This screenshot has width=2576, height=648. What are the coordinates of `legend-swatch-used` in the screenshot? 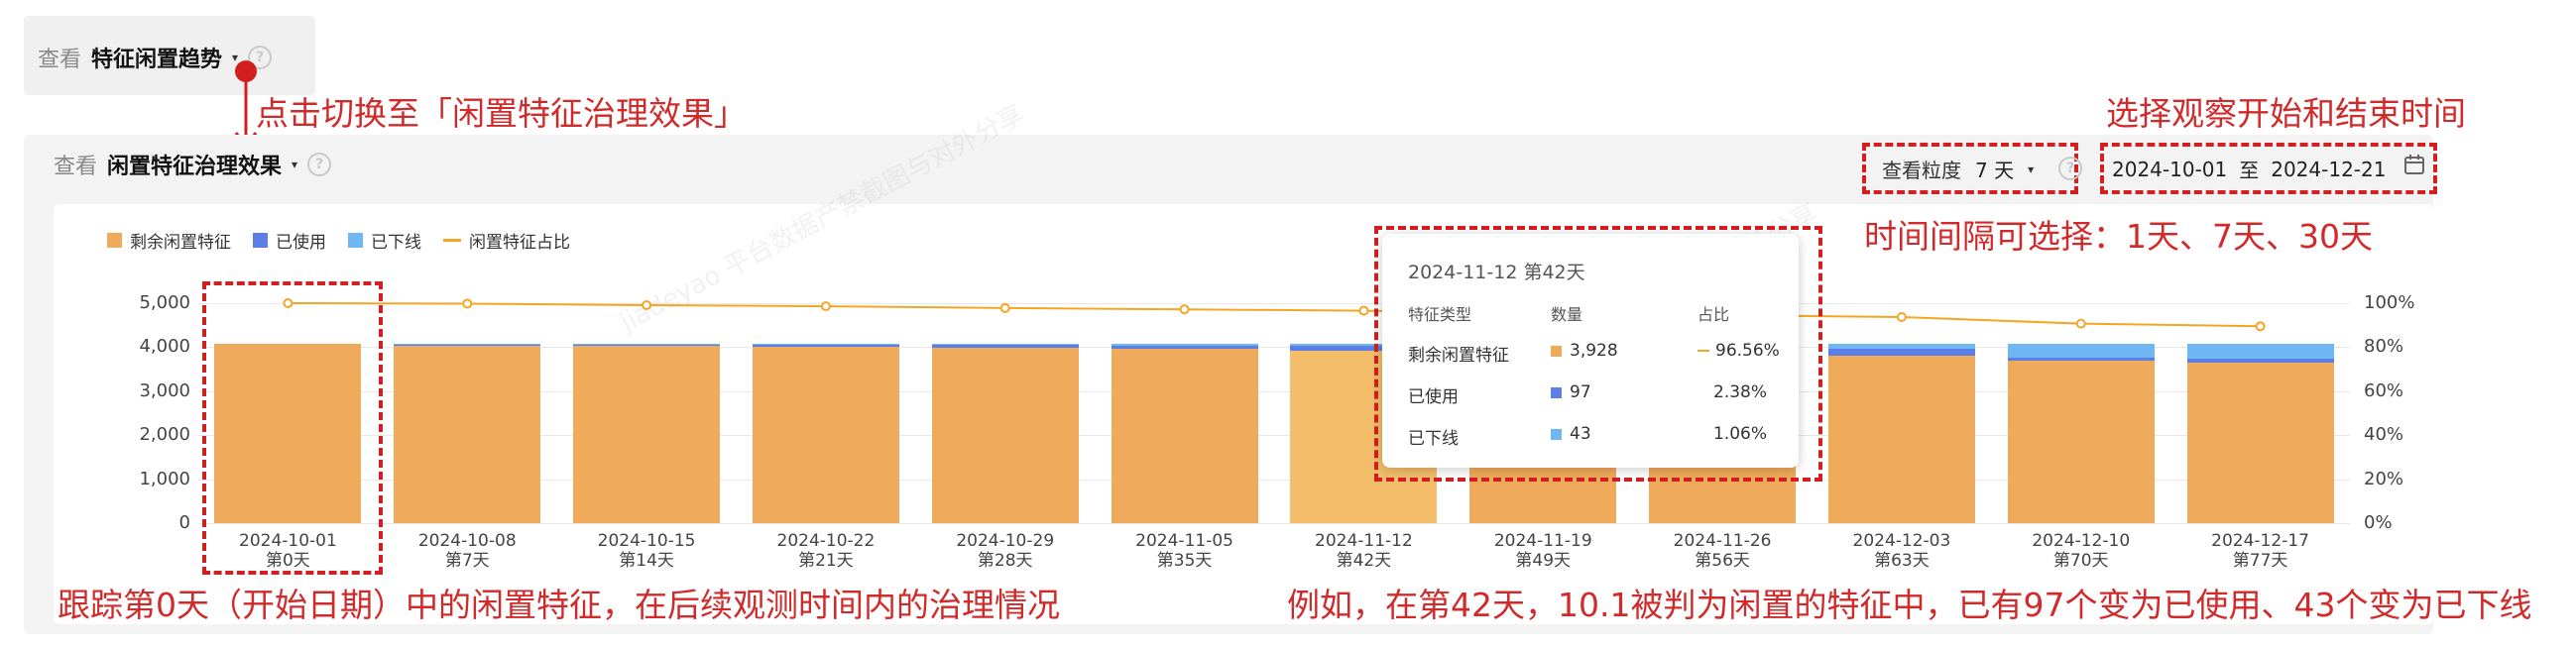 It's located at (261, 240).